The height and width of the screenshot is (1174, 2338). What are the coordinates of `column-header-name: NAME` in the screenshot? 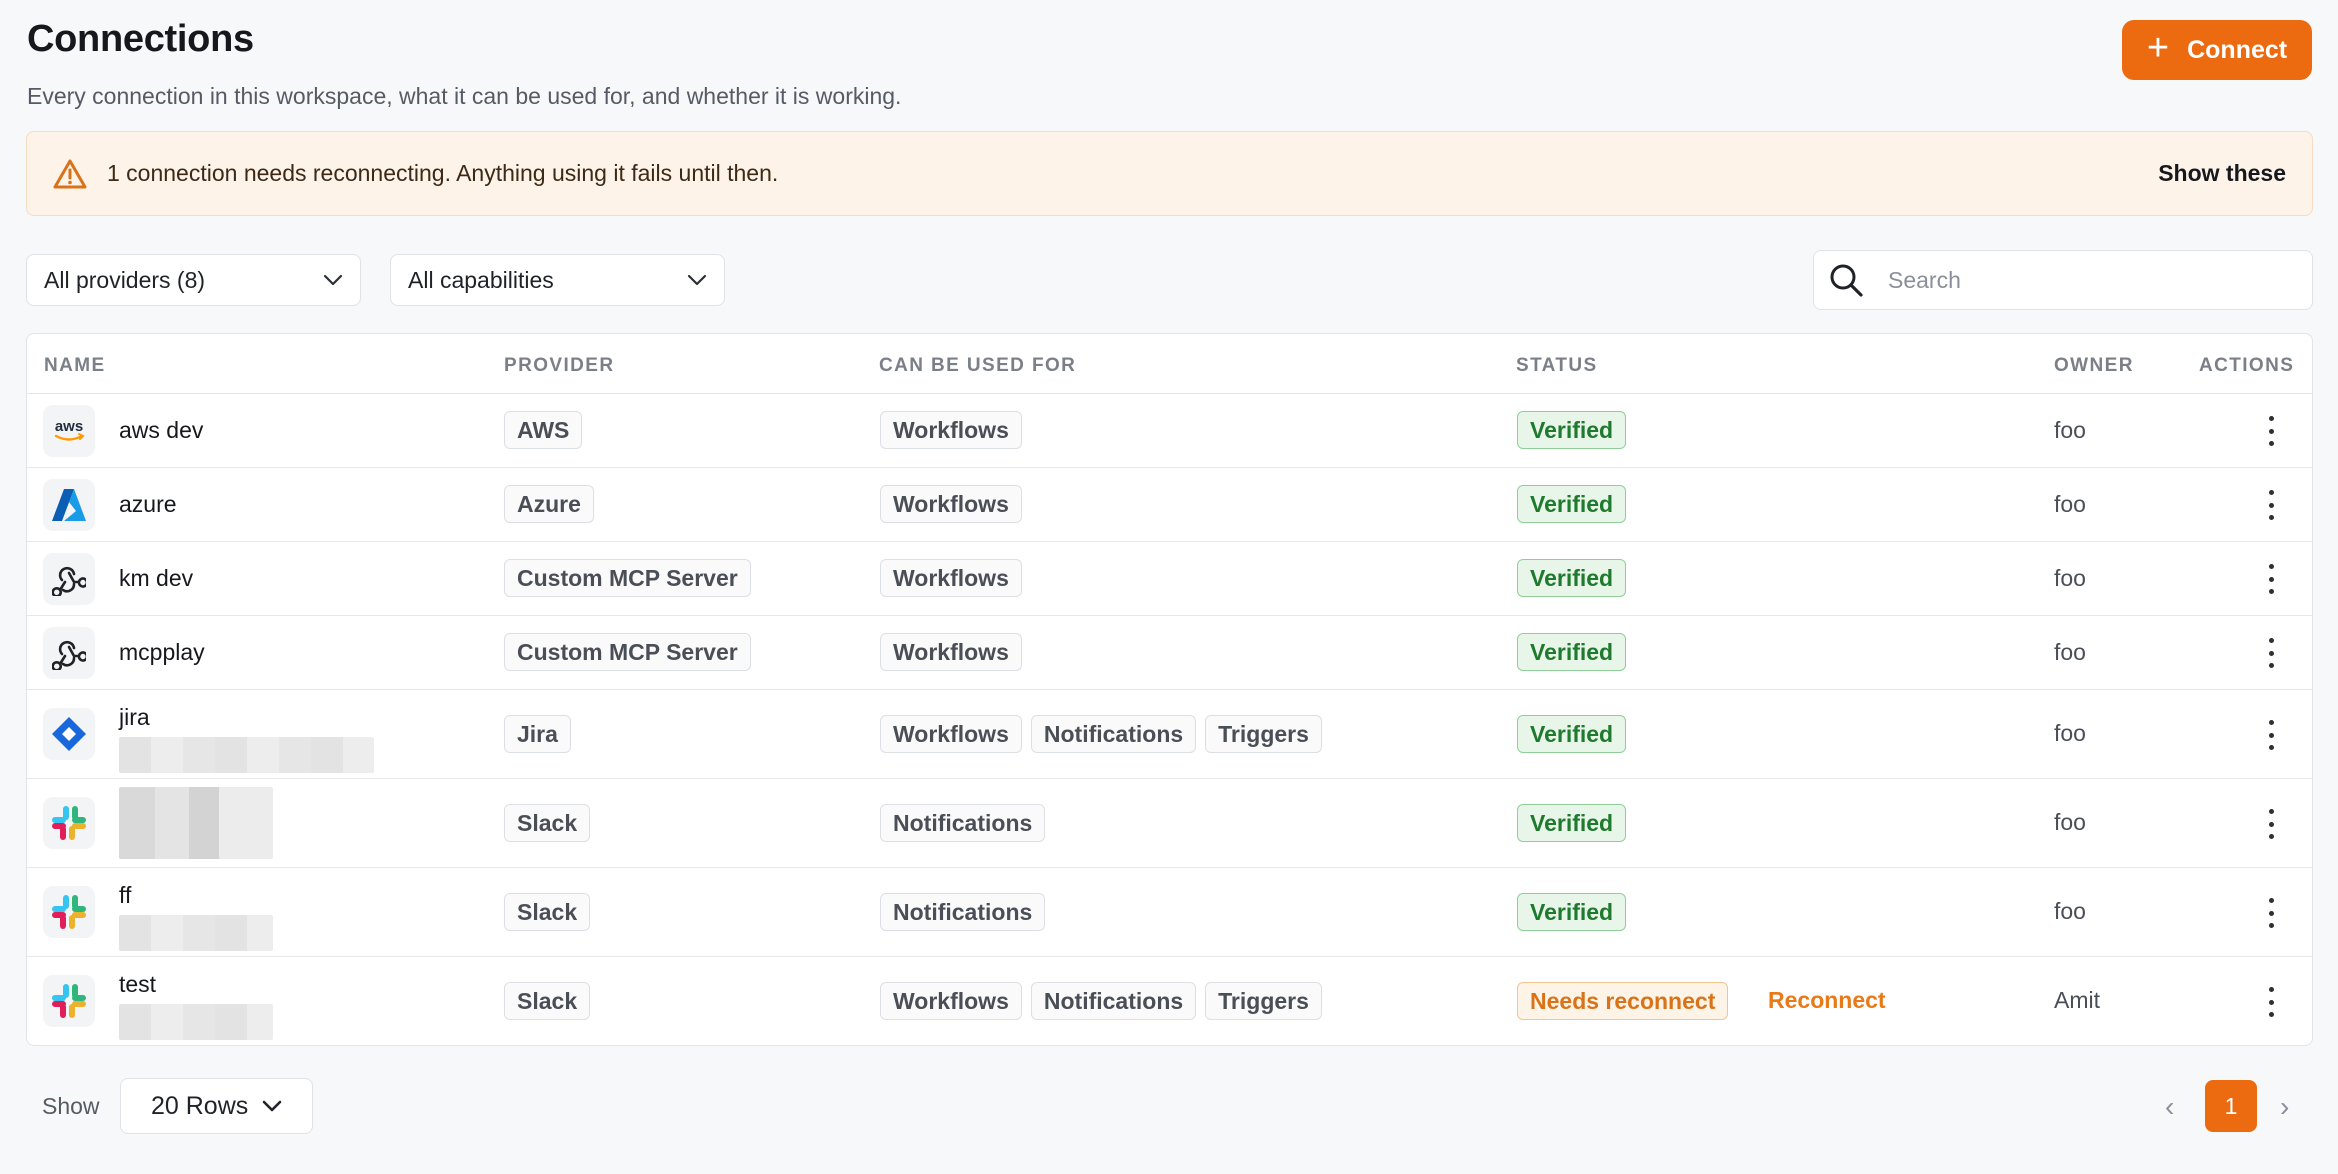 It's located at (75, 365).